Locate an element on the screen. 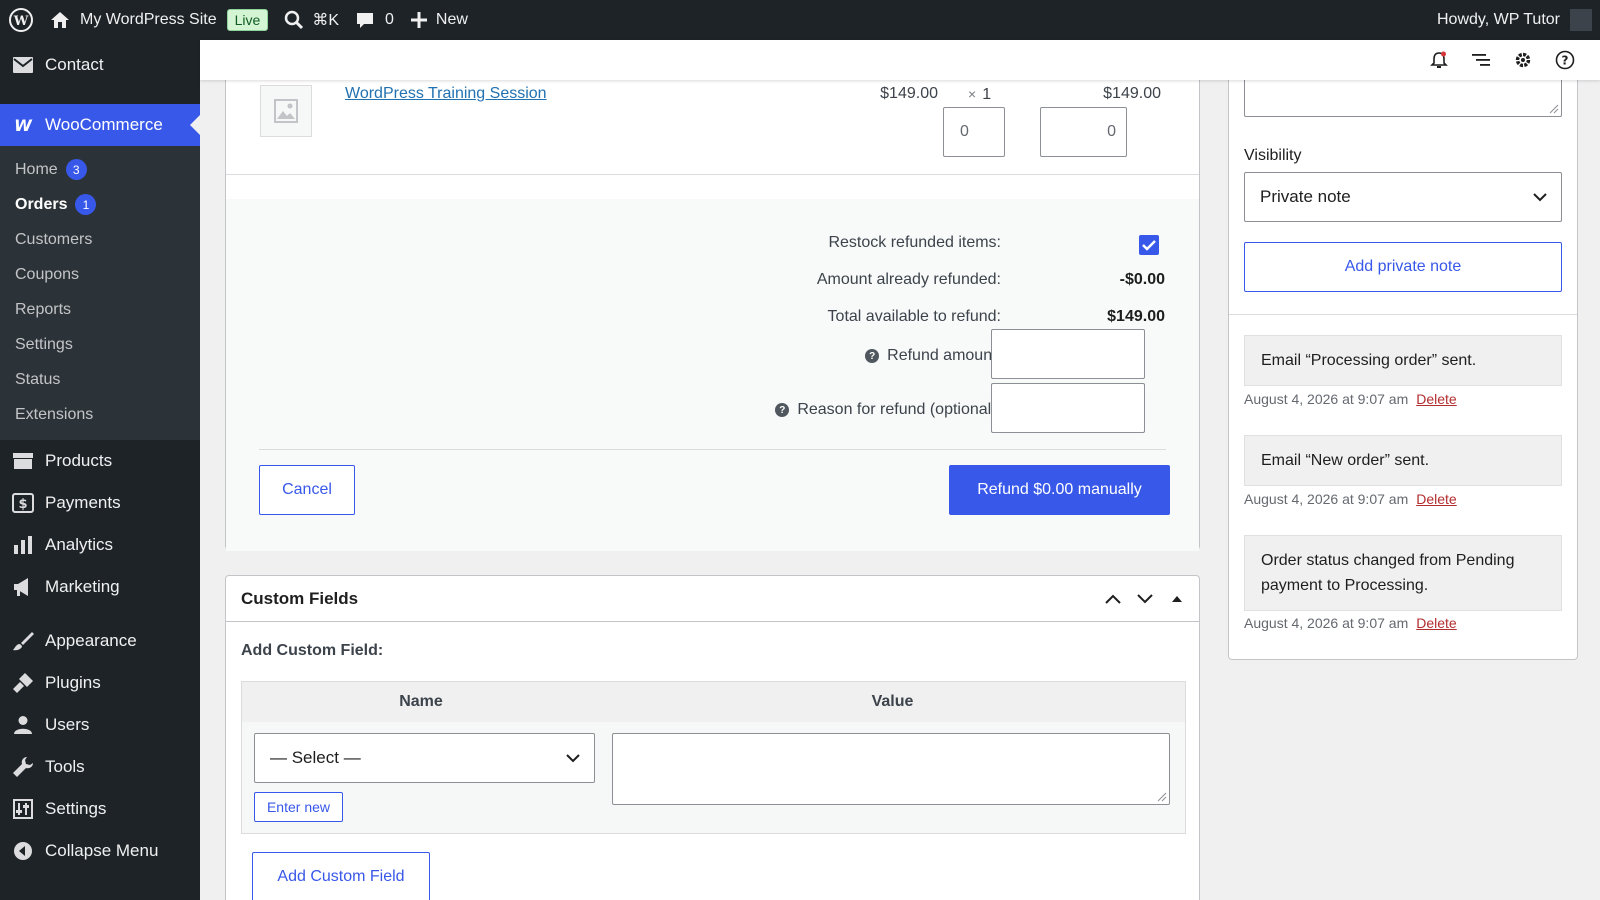 The width and height of the screenshot is (1600, 900). sidebar-item-woocommerce: W WooCommerce is located at coordinates (100, 125).